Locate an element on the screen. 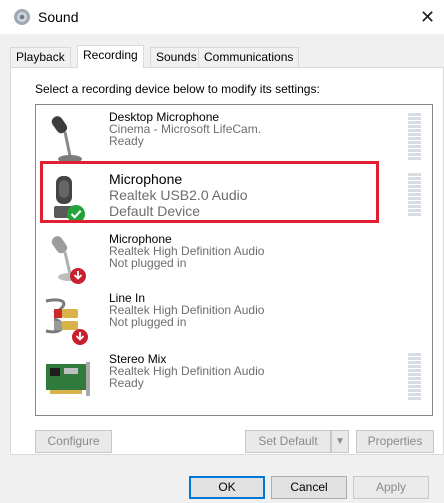 This screenshot has width=444, height=503. tab-sounds: Sounds is located at coordinates (176, 57).